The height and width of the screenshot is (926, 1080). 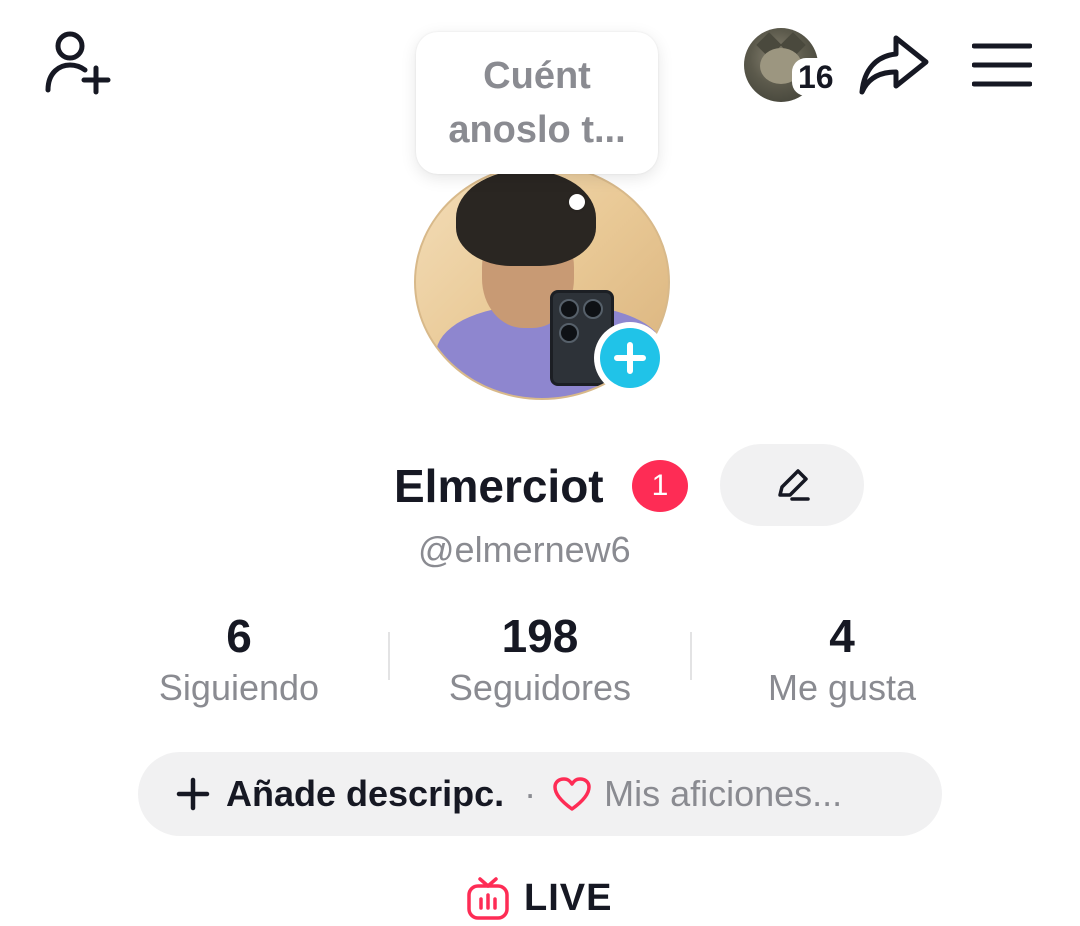 What do you see at coordinates (488, 898) in the screenshot?
I see `live-tv-icon` at bounding box center [488, 898].